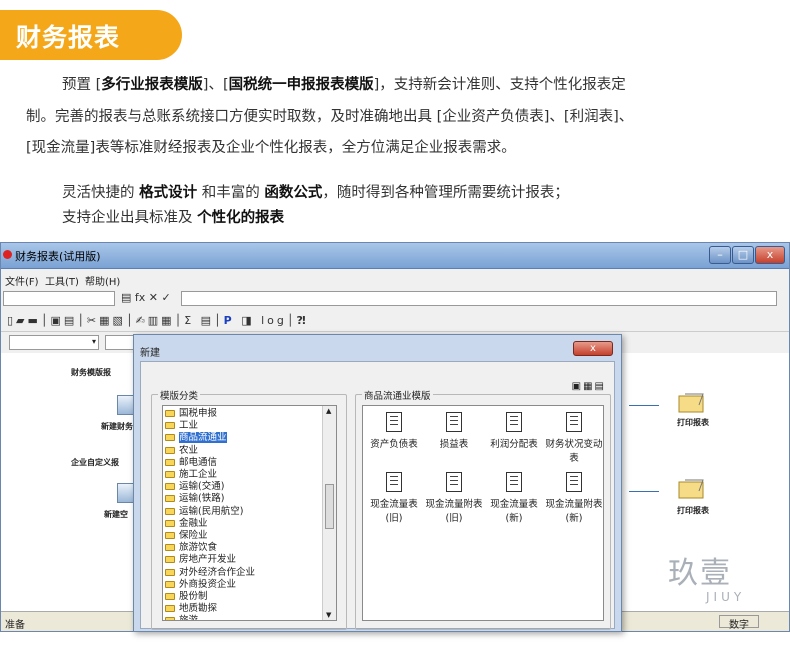  I want to click on toolbar-icons: ▯▰▬│▣▤│✂▦▧│✍▥▦│Σ ▤│P ◨ log│⁈, so click(158, 320).